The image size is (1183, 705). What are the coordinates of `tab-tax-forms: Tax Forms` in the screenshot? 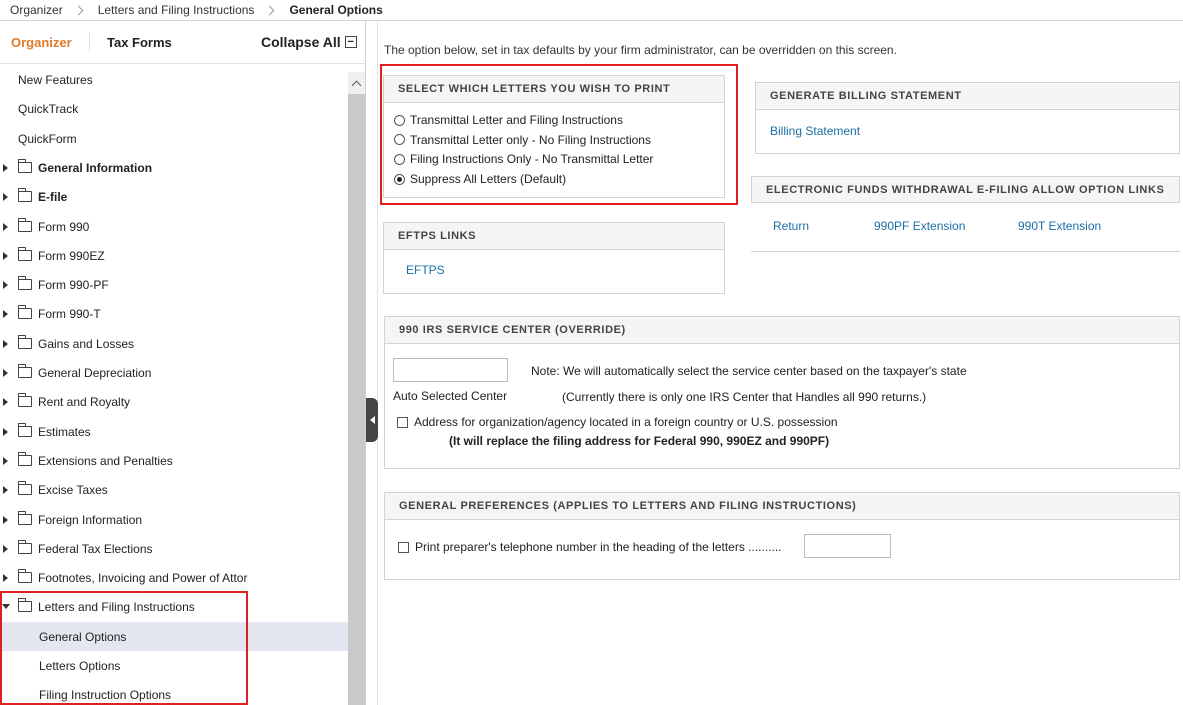 It's located at (139, 42).